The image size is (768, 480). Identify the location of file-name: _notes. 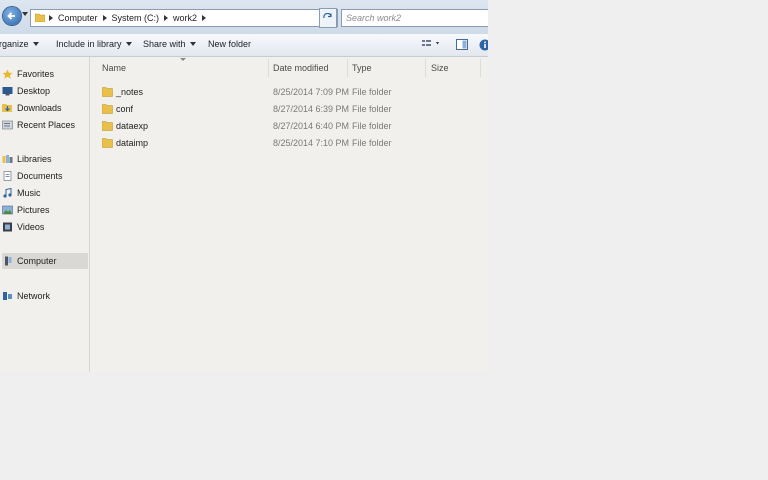
(130, 92).